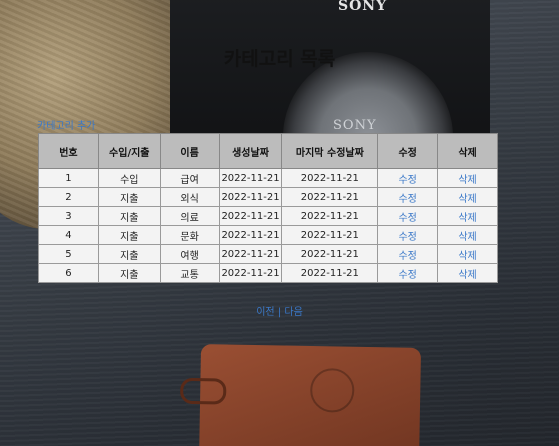 The width and height of the screenshot is (559, 446). I want to click on table-row: 2 지출 외식 2022-11-21 2022-11-21 수정 삭제, so click(268, 197).